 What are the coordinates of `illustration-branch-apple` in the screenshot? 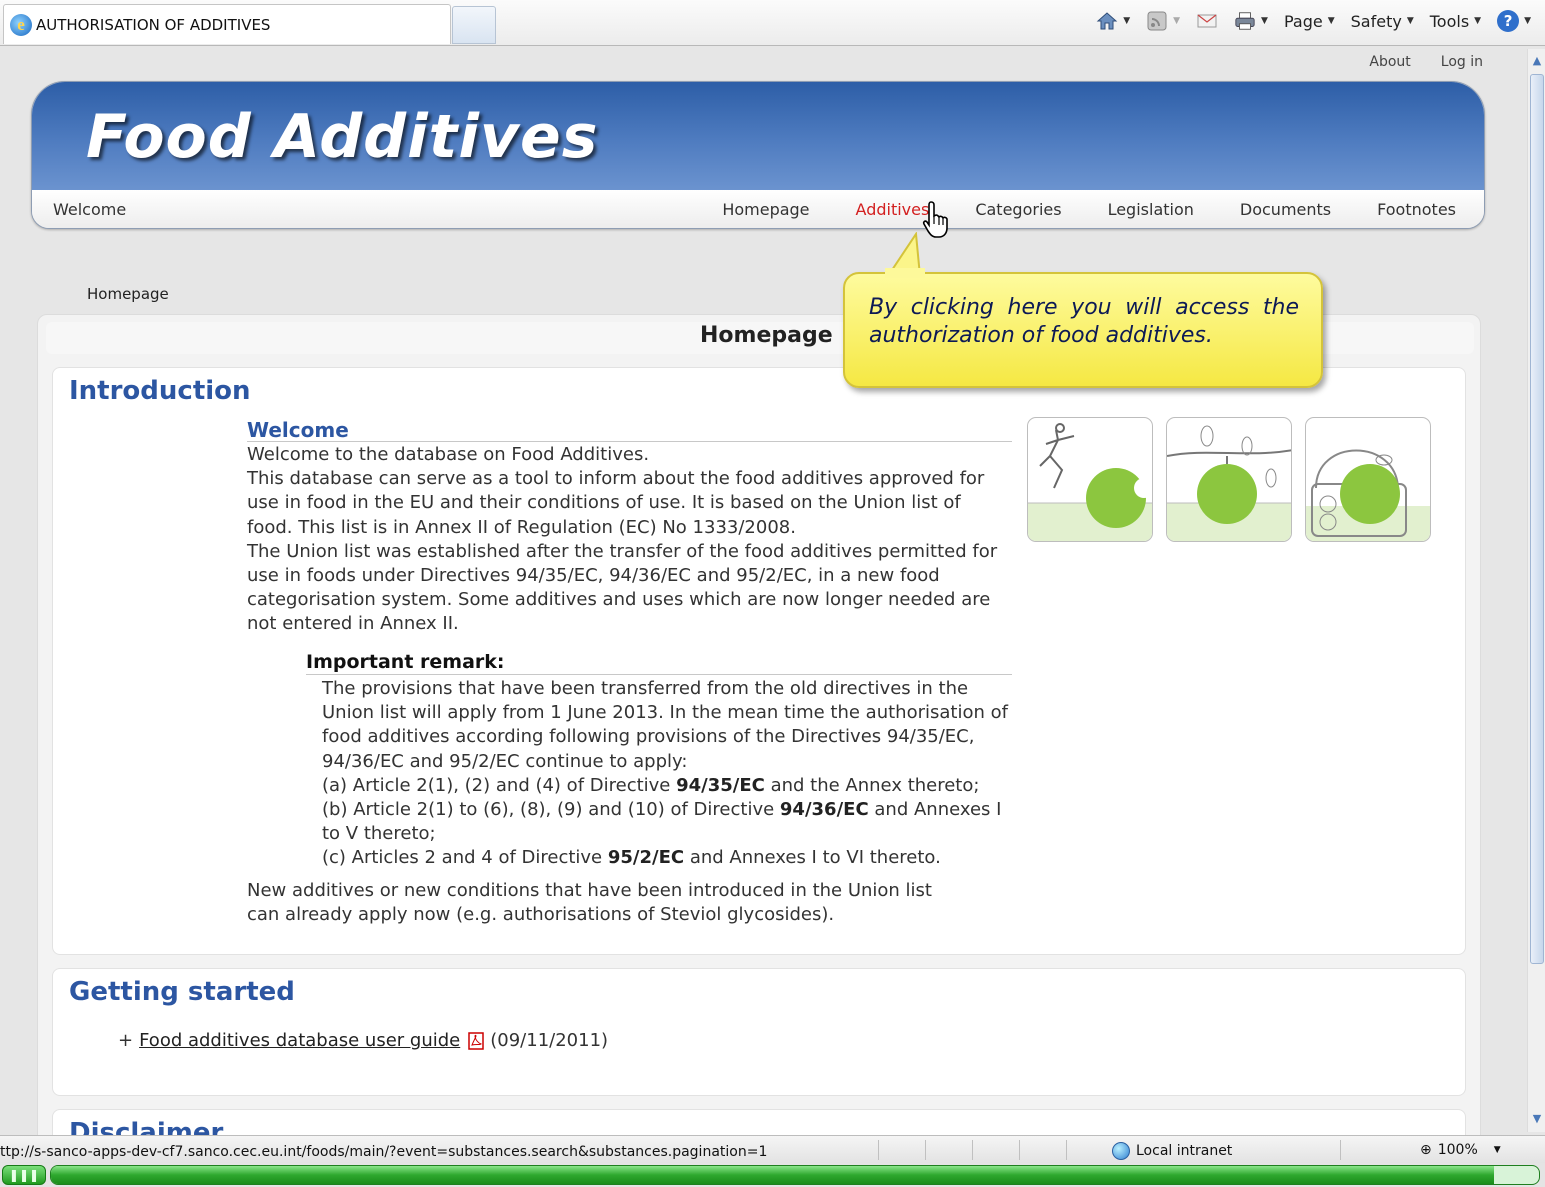 It's located at (1229, 479).